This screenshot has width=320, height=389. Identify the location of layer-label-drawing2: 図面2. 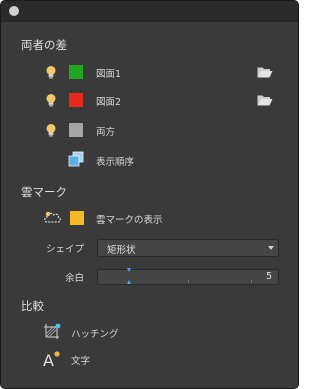
(109, 102).